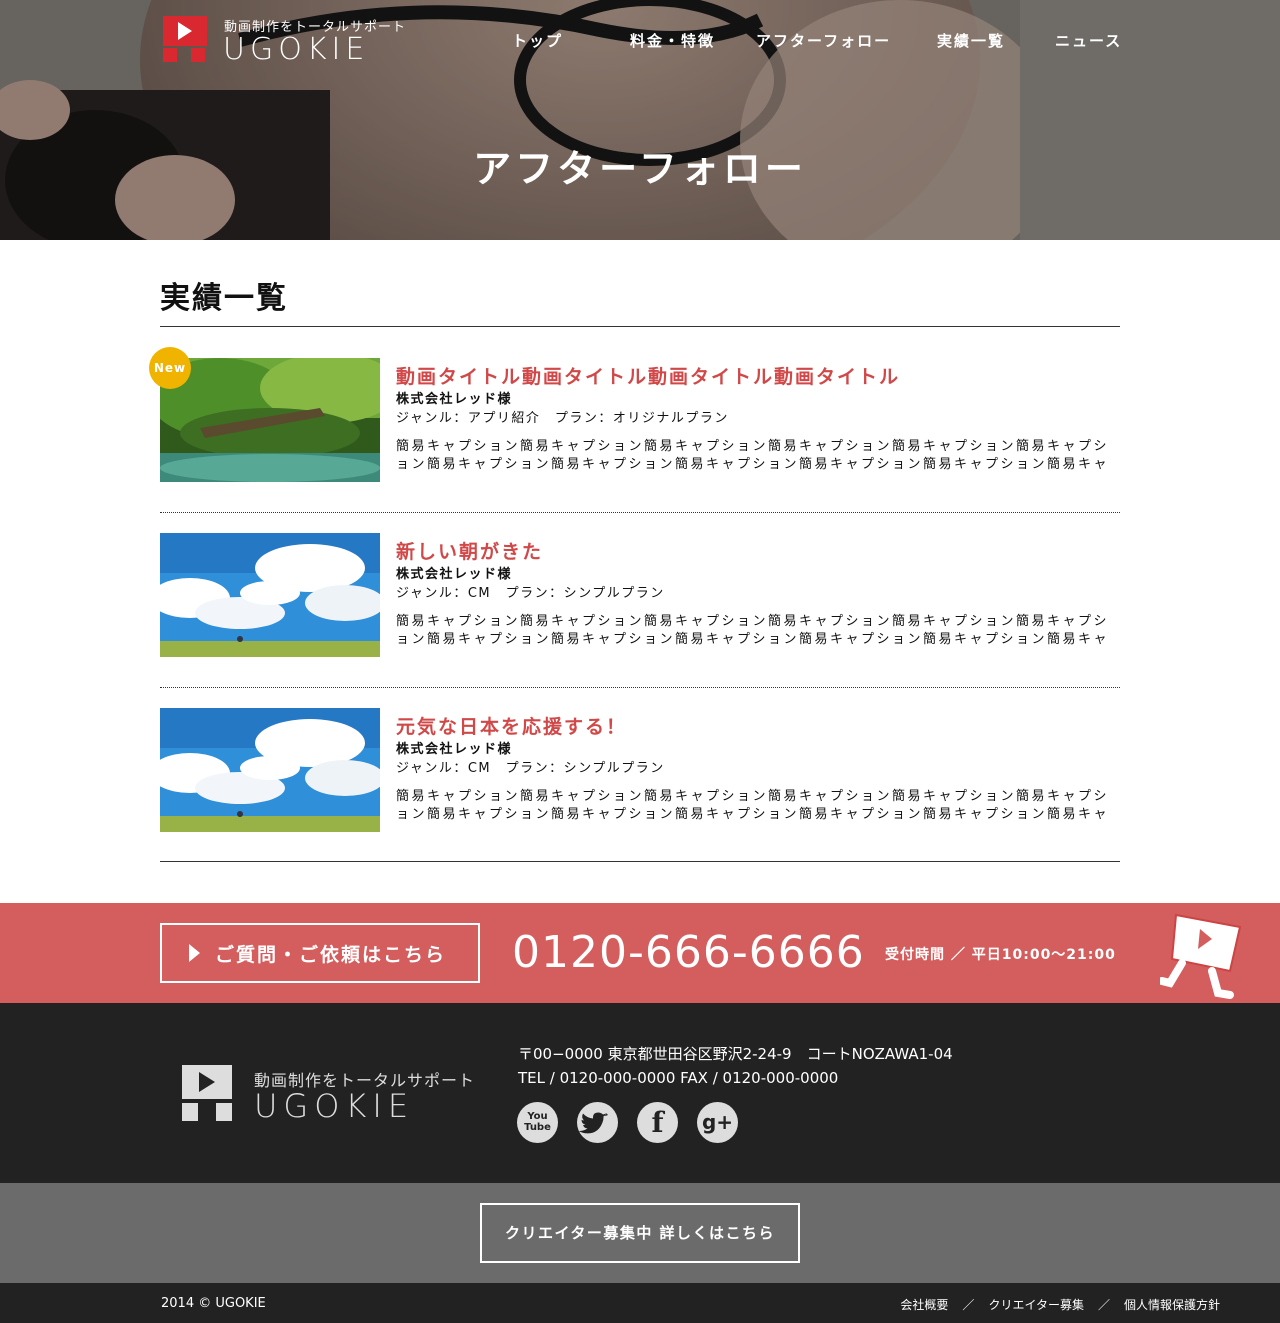 The width and height of the screenshot is (1280, 1323). I want to click on twitter-icon, so click(597, 1122).